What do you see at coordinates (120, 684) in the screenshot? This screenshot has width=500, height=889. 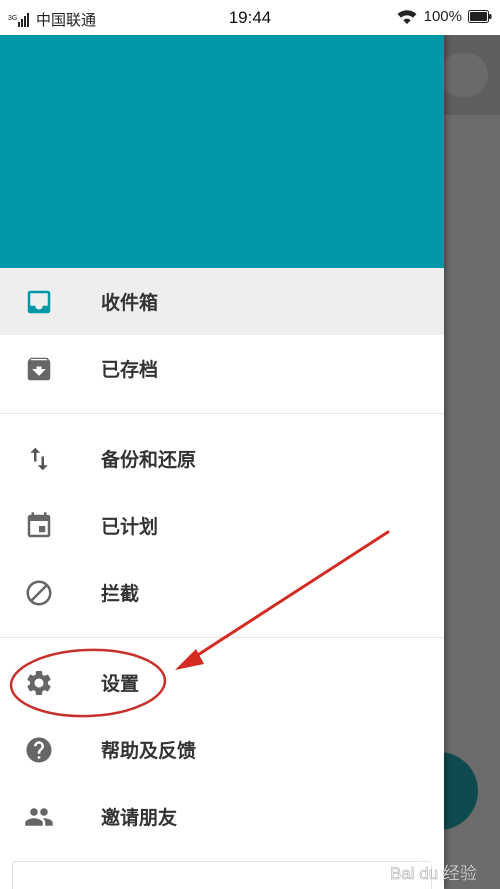 I see `nav-item-label: 设置` at bounding box center [120, 684].